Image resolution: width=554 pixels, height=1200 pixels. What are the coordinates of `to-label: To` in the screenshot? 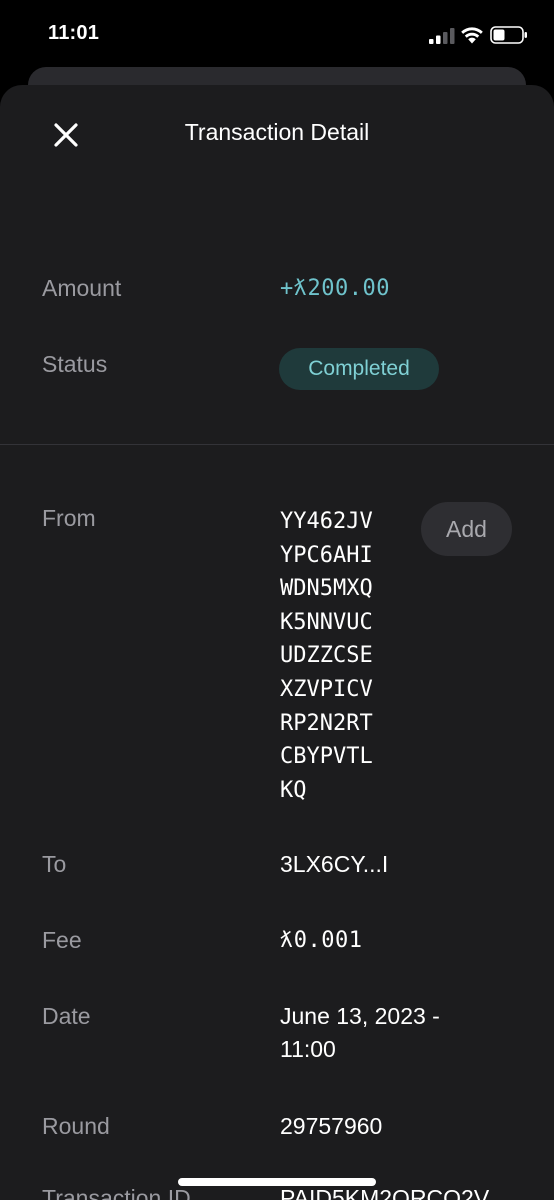 It's located at (54, 864).